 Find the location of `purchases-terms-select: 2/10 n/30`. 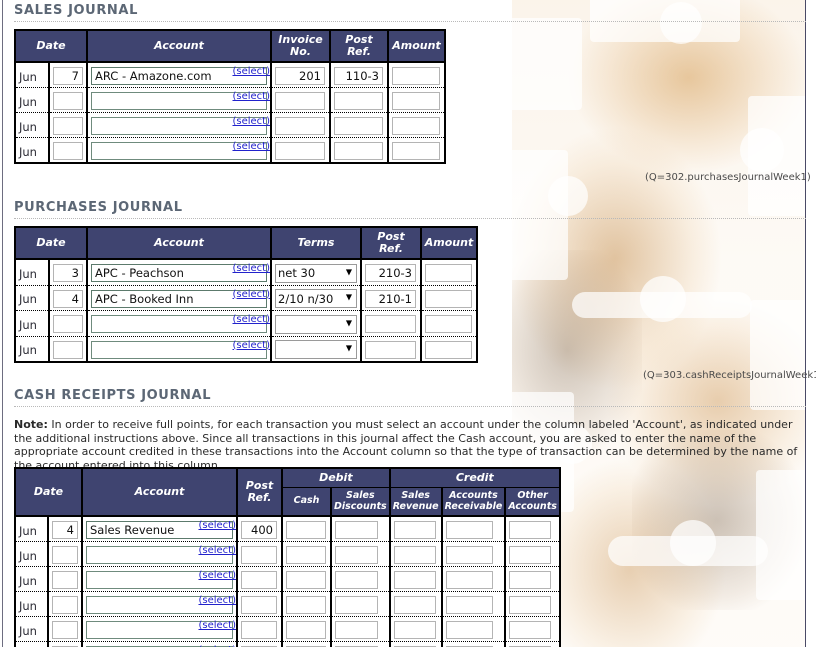

purchases-terms-select: 2/10 n/30 is located at coordinates (316, 298).